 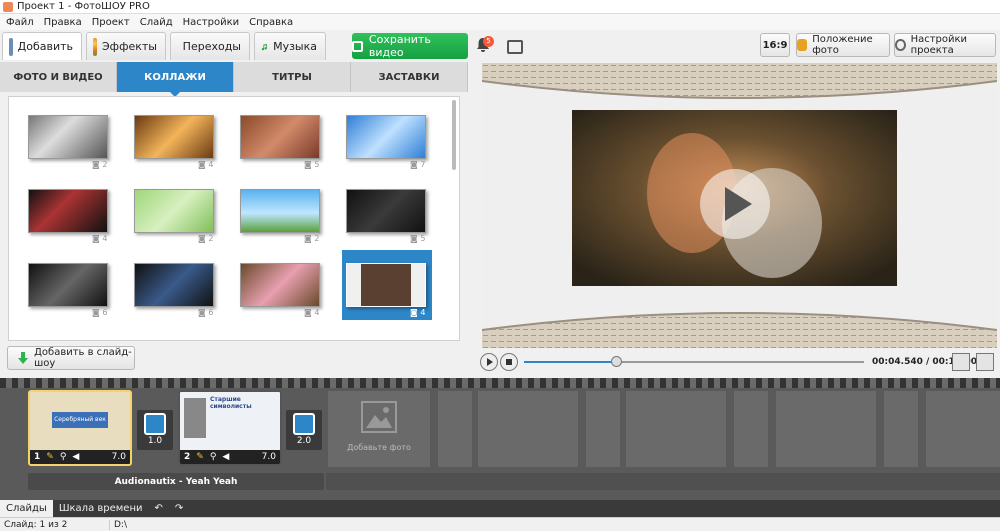 I want to click on seek-handle, so click(x=616, y=361).